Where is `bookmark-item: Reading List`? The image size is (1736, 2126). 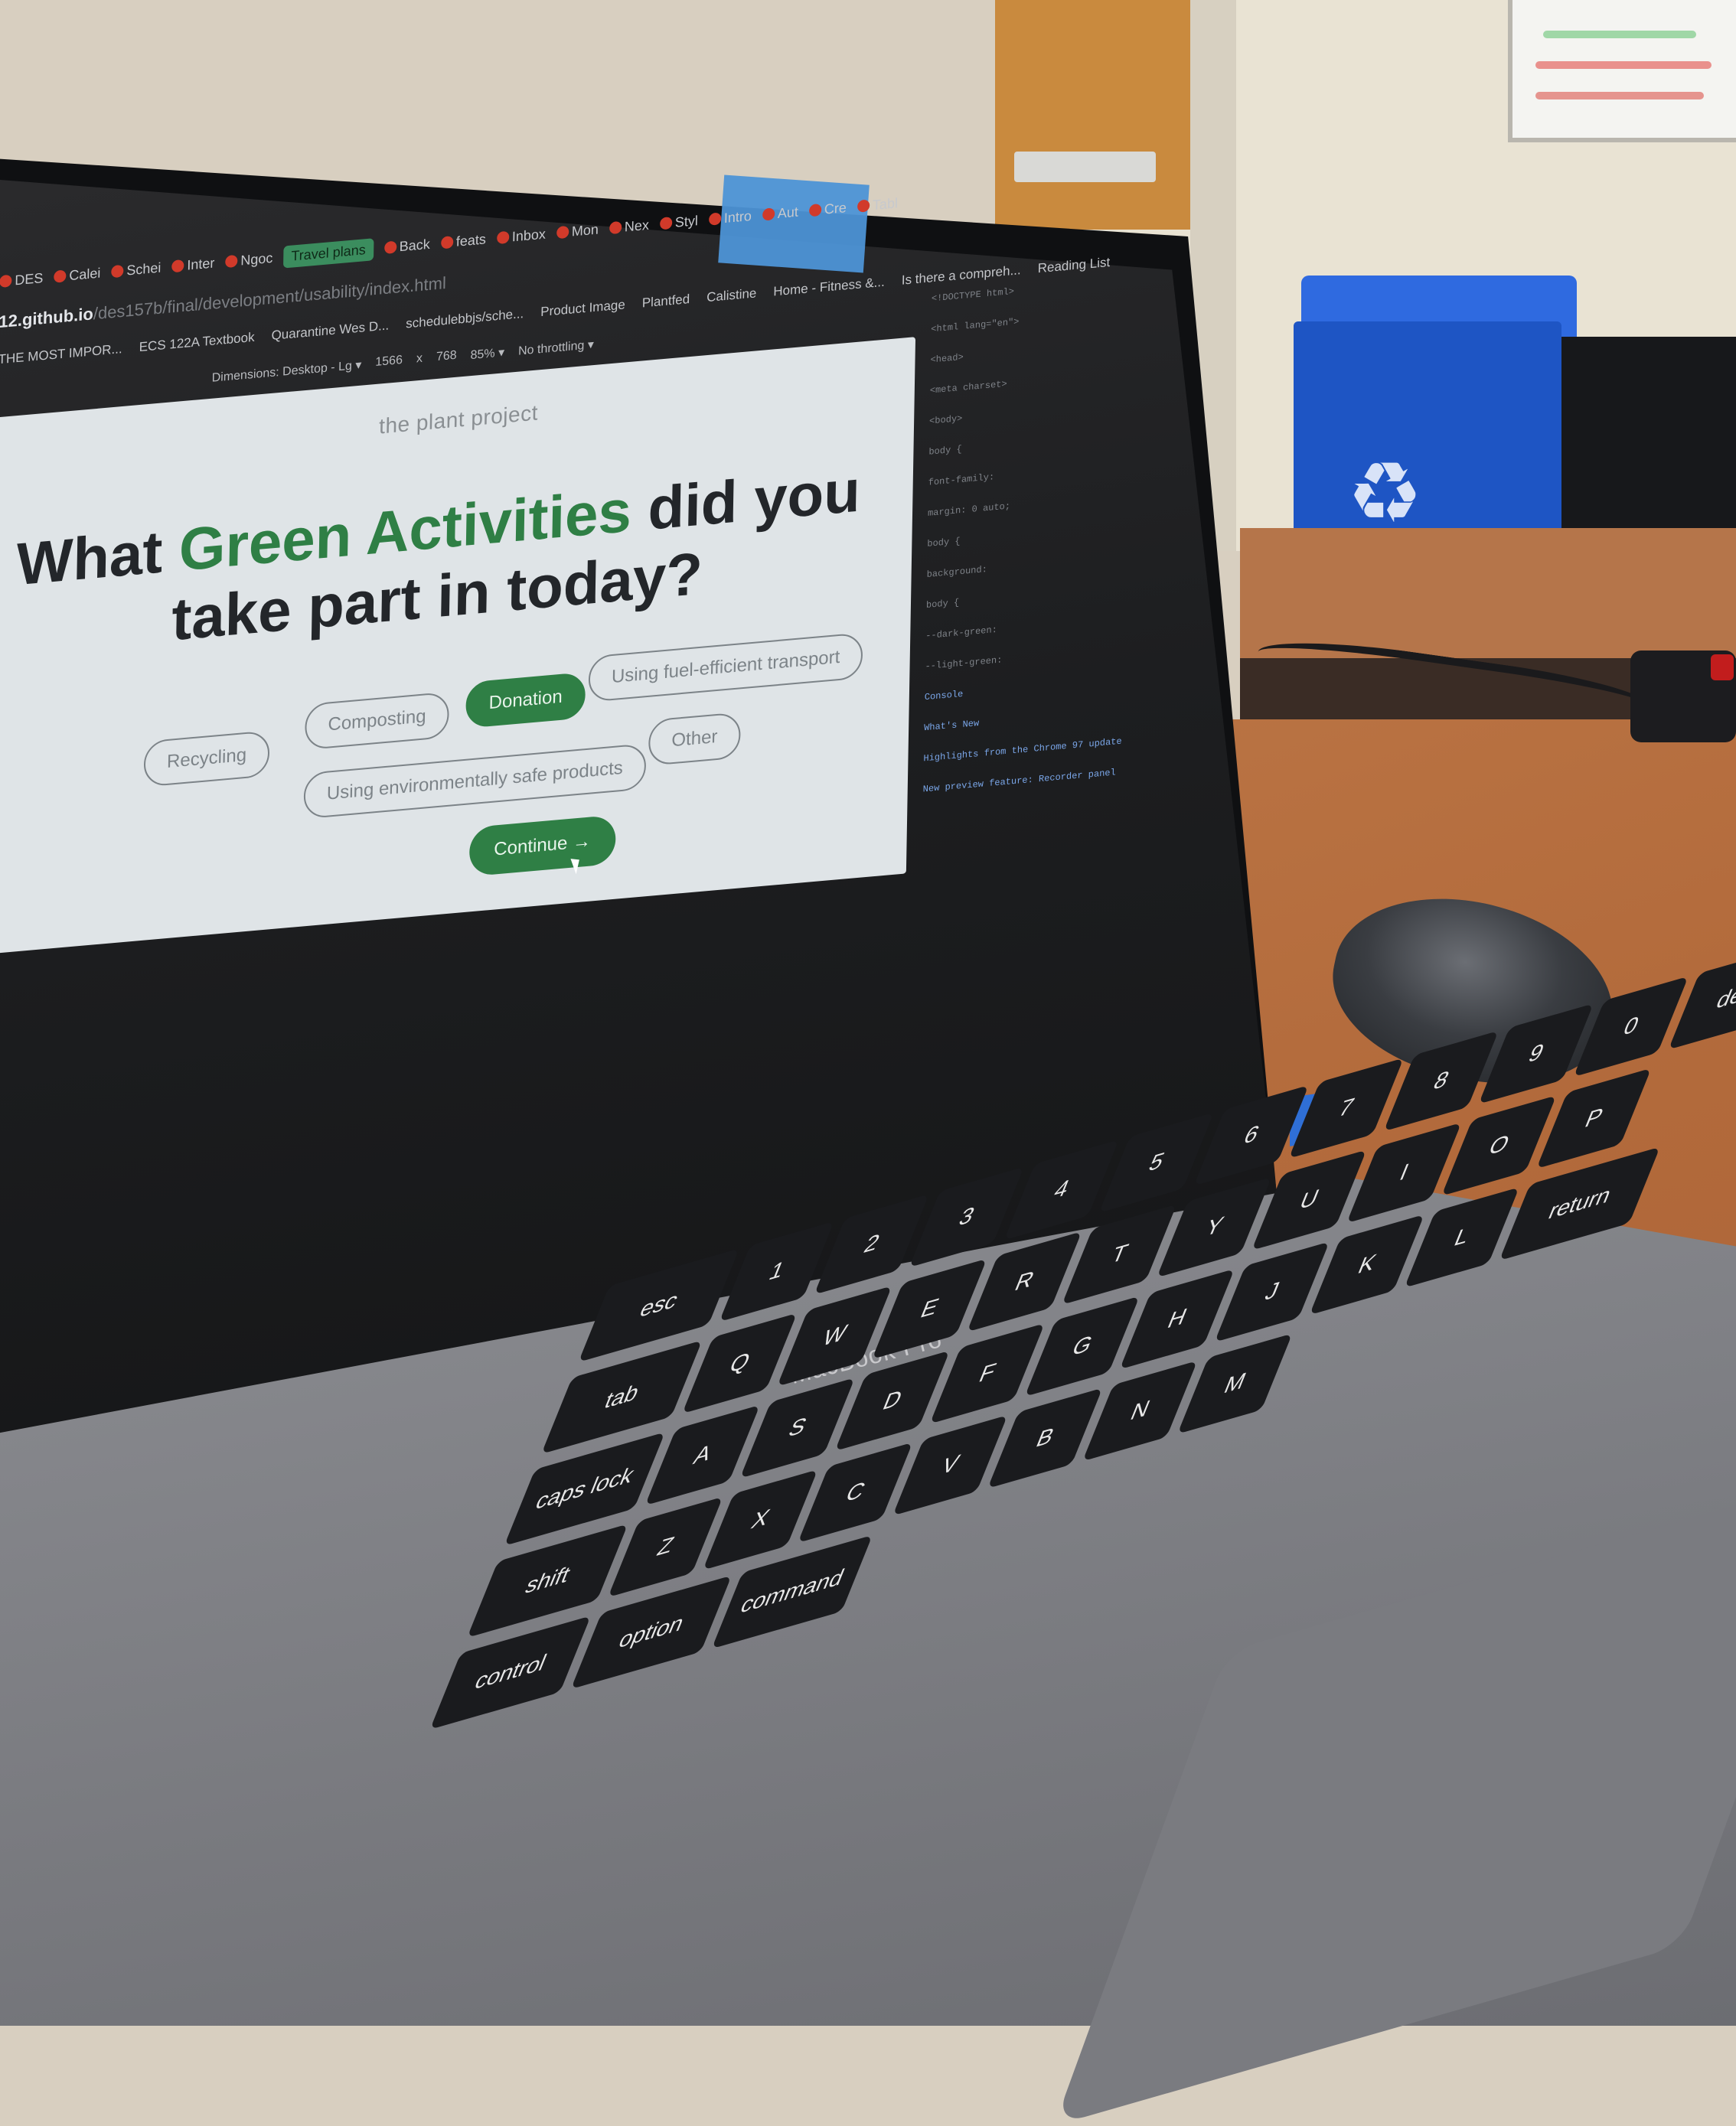 bookmark-item: Reading List is located at coordinates (1074, 265).